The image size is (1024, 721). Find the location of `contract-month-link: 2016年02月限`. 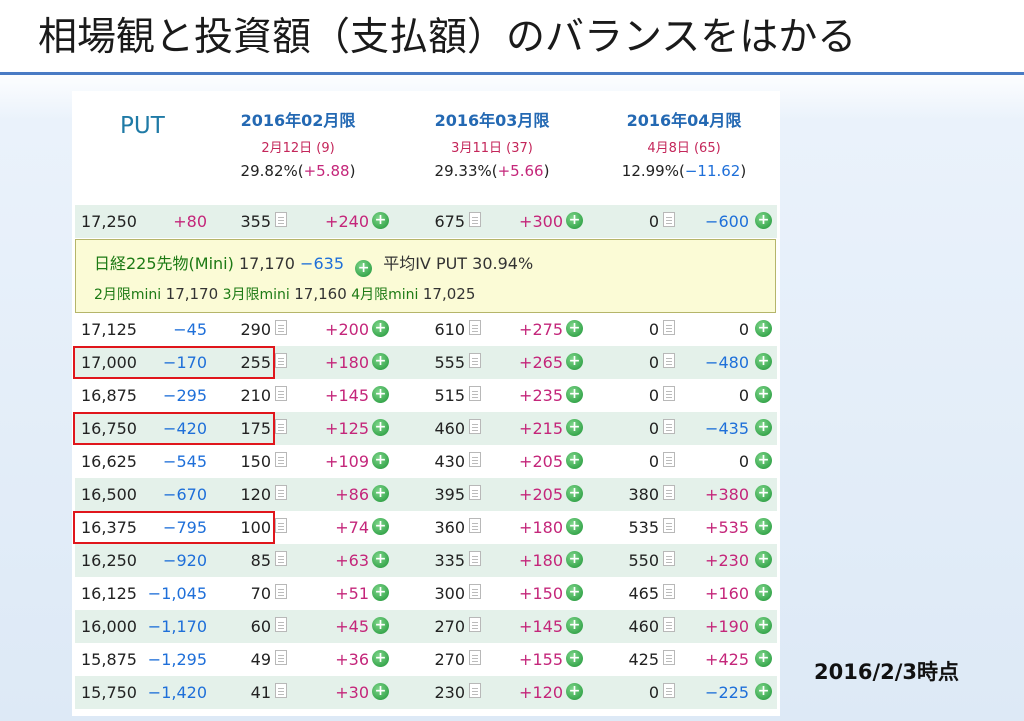

contract-month-link: 2016年02月限 is located at coordinates (298, 119).